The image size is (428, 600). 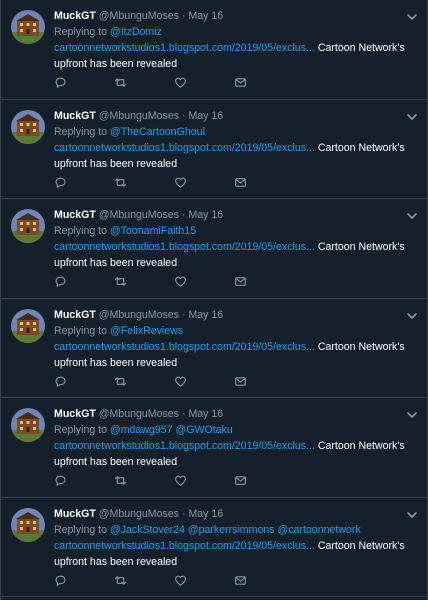 I want to click on reply-mentions: @TheCartoonGhoul, so click(x=157, y=132).